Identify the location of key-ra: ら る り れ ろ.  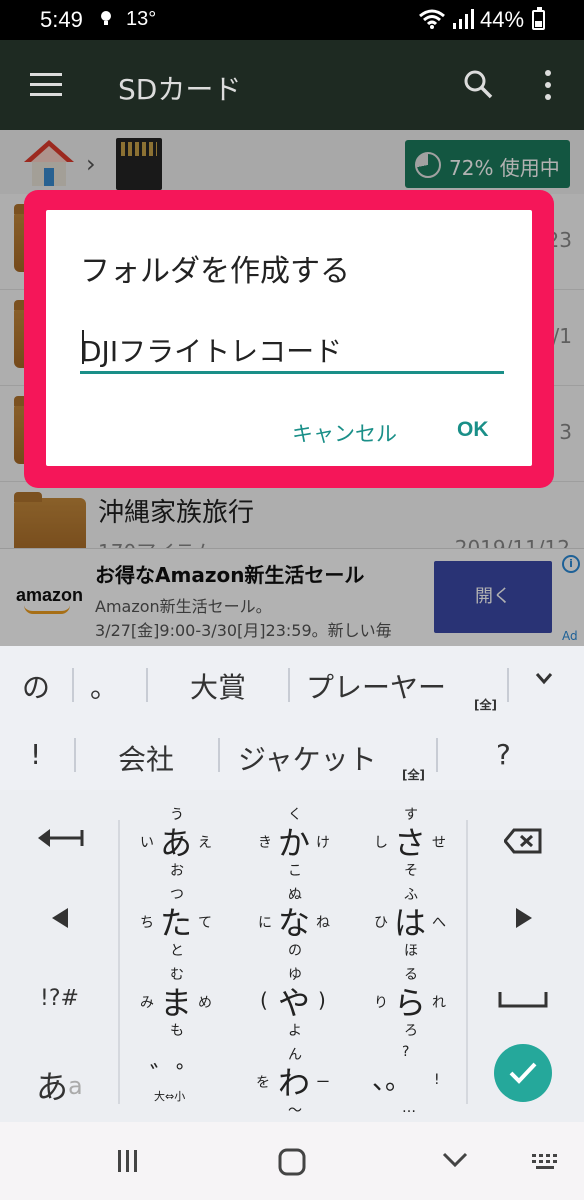
(416, 1001).